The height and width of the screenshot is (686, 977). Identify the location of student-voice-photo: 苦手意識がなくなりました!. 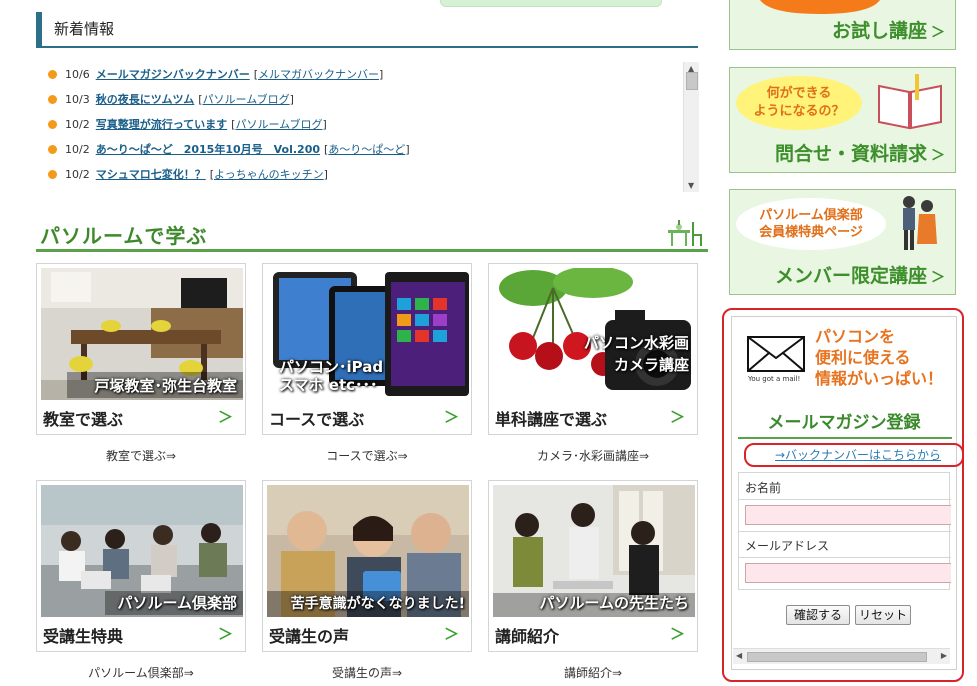
(368, 551).